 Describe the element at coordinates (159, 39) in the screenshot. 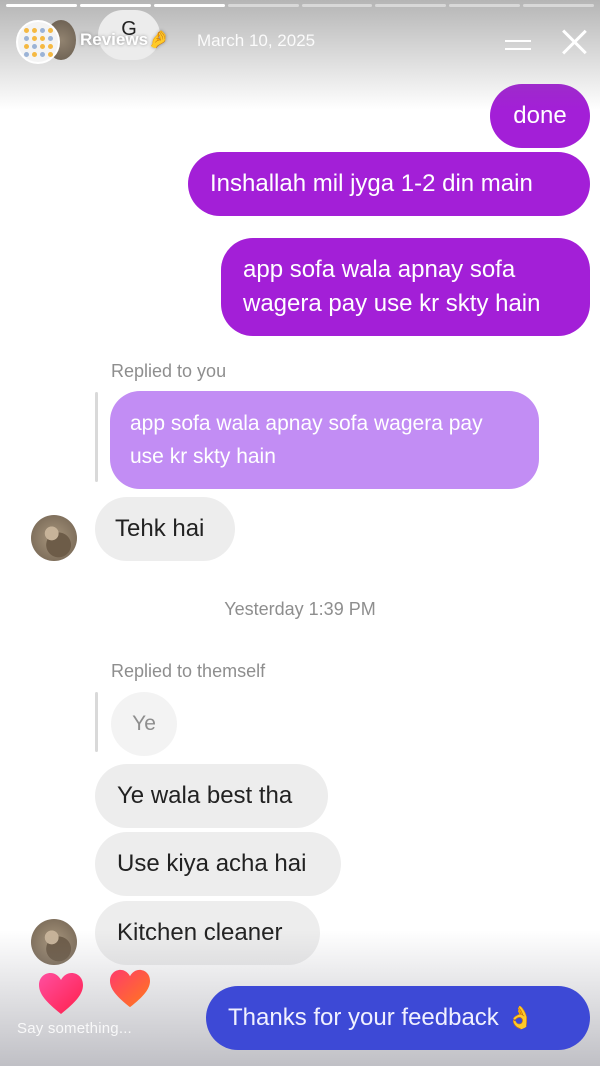

I see `pinched-fingers-icon: 🤌` at that location.